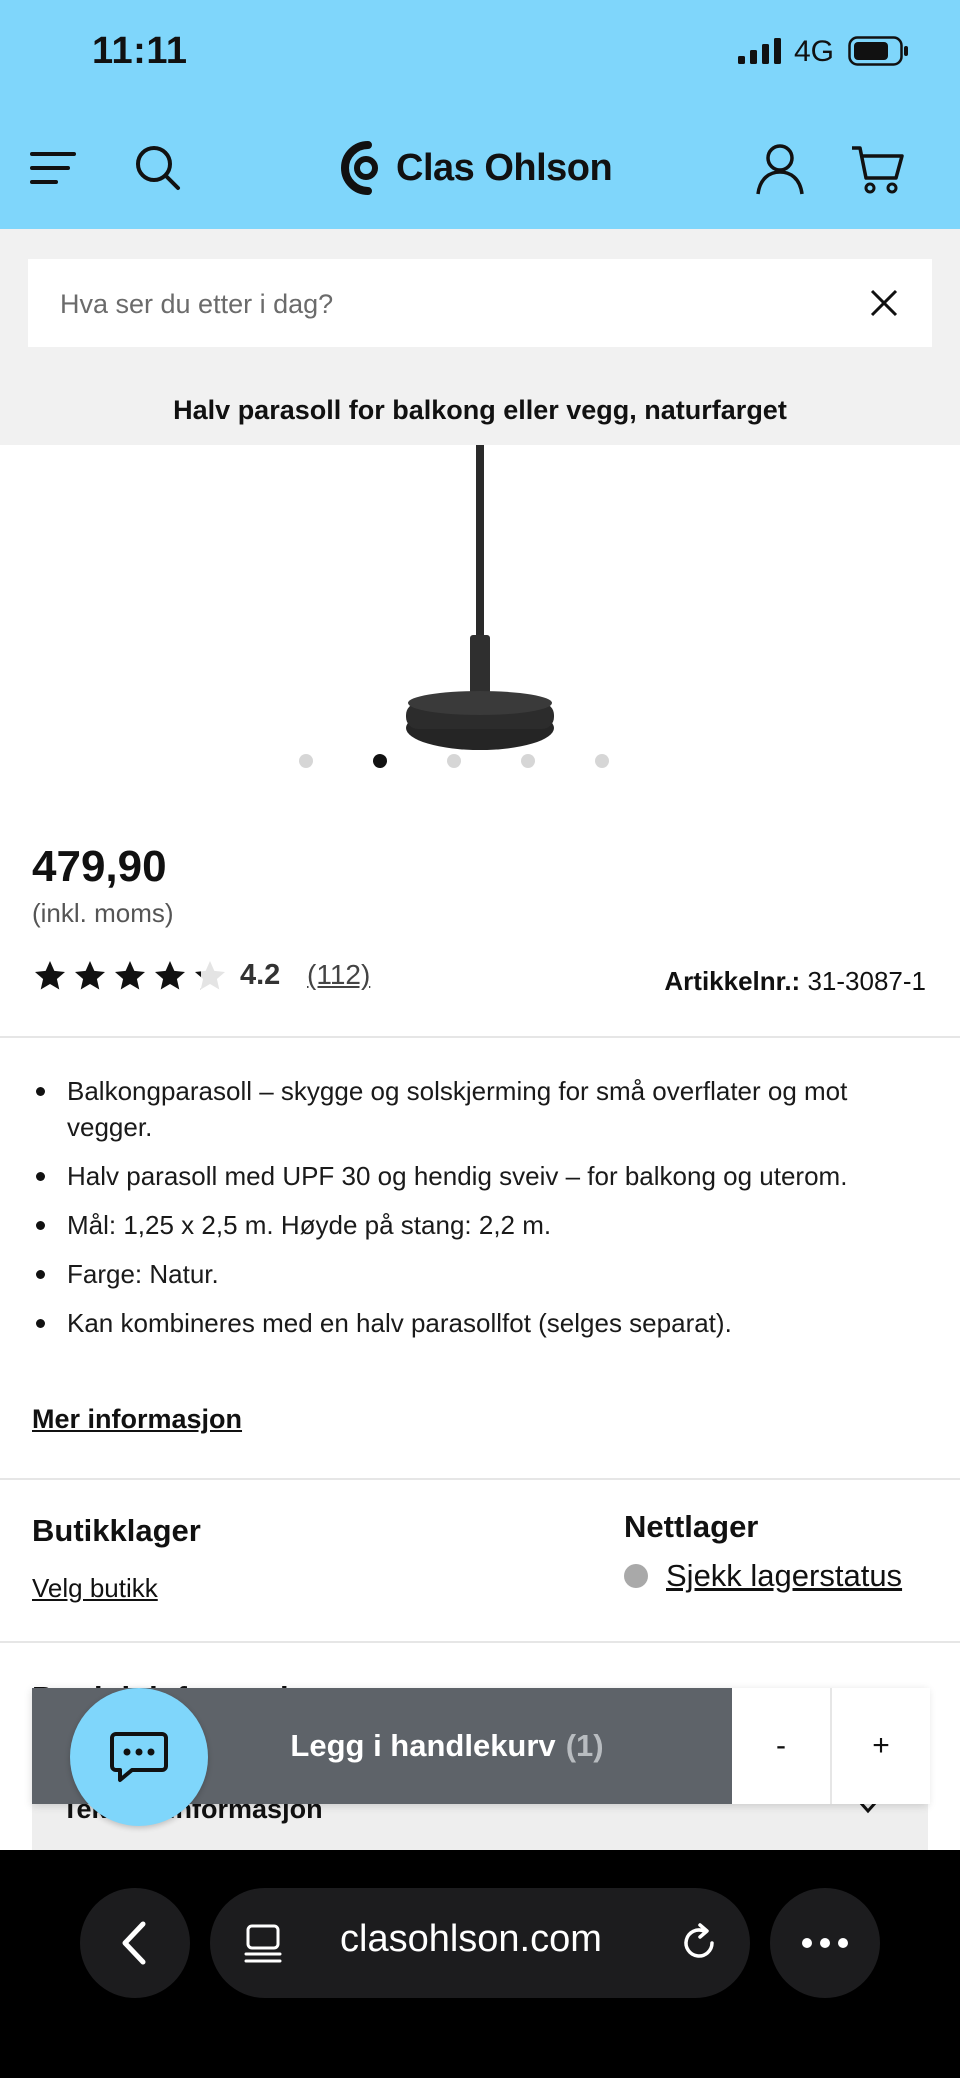 The image size is (960, 2078). I want to click on app-header: 11:11 4G Clas Ohlson, so click(480, 114).